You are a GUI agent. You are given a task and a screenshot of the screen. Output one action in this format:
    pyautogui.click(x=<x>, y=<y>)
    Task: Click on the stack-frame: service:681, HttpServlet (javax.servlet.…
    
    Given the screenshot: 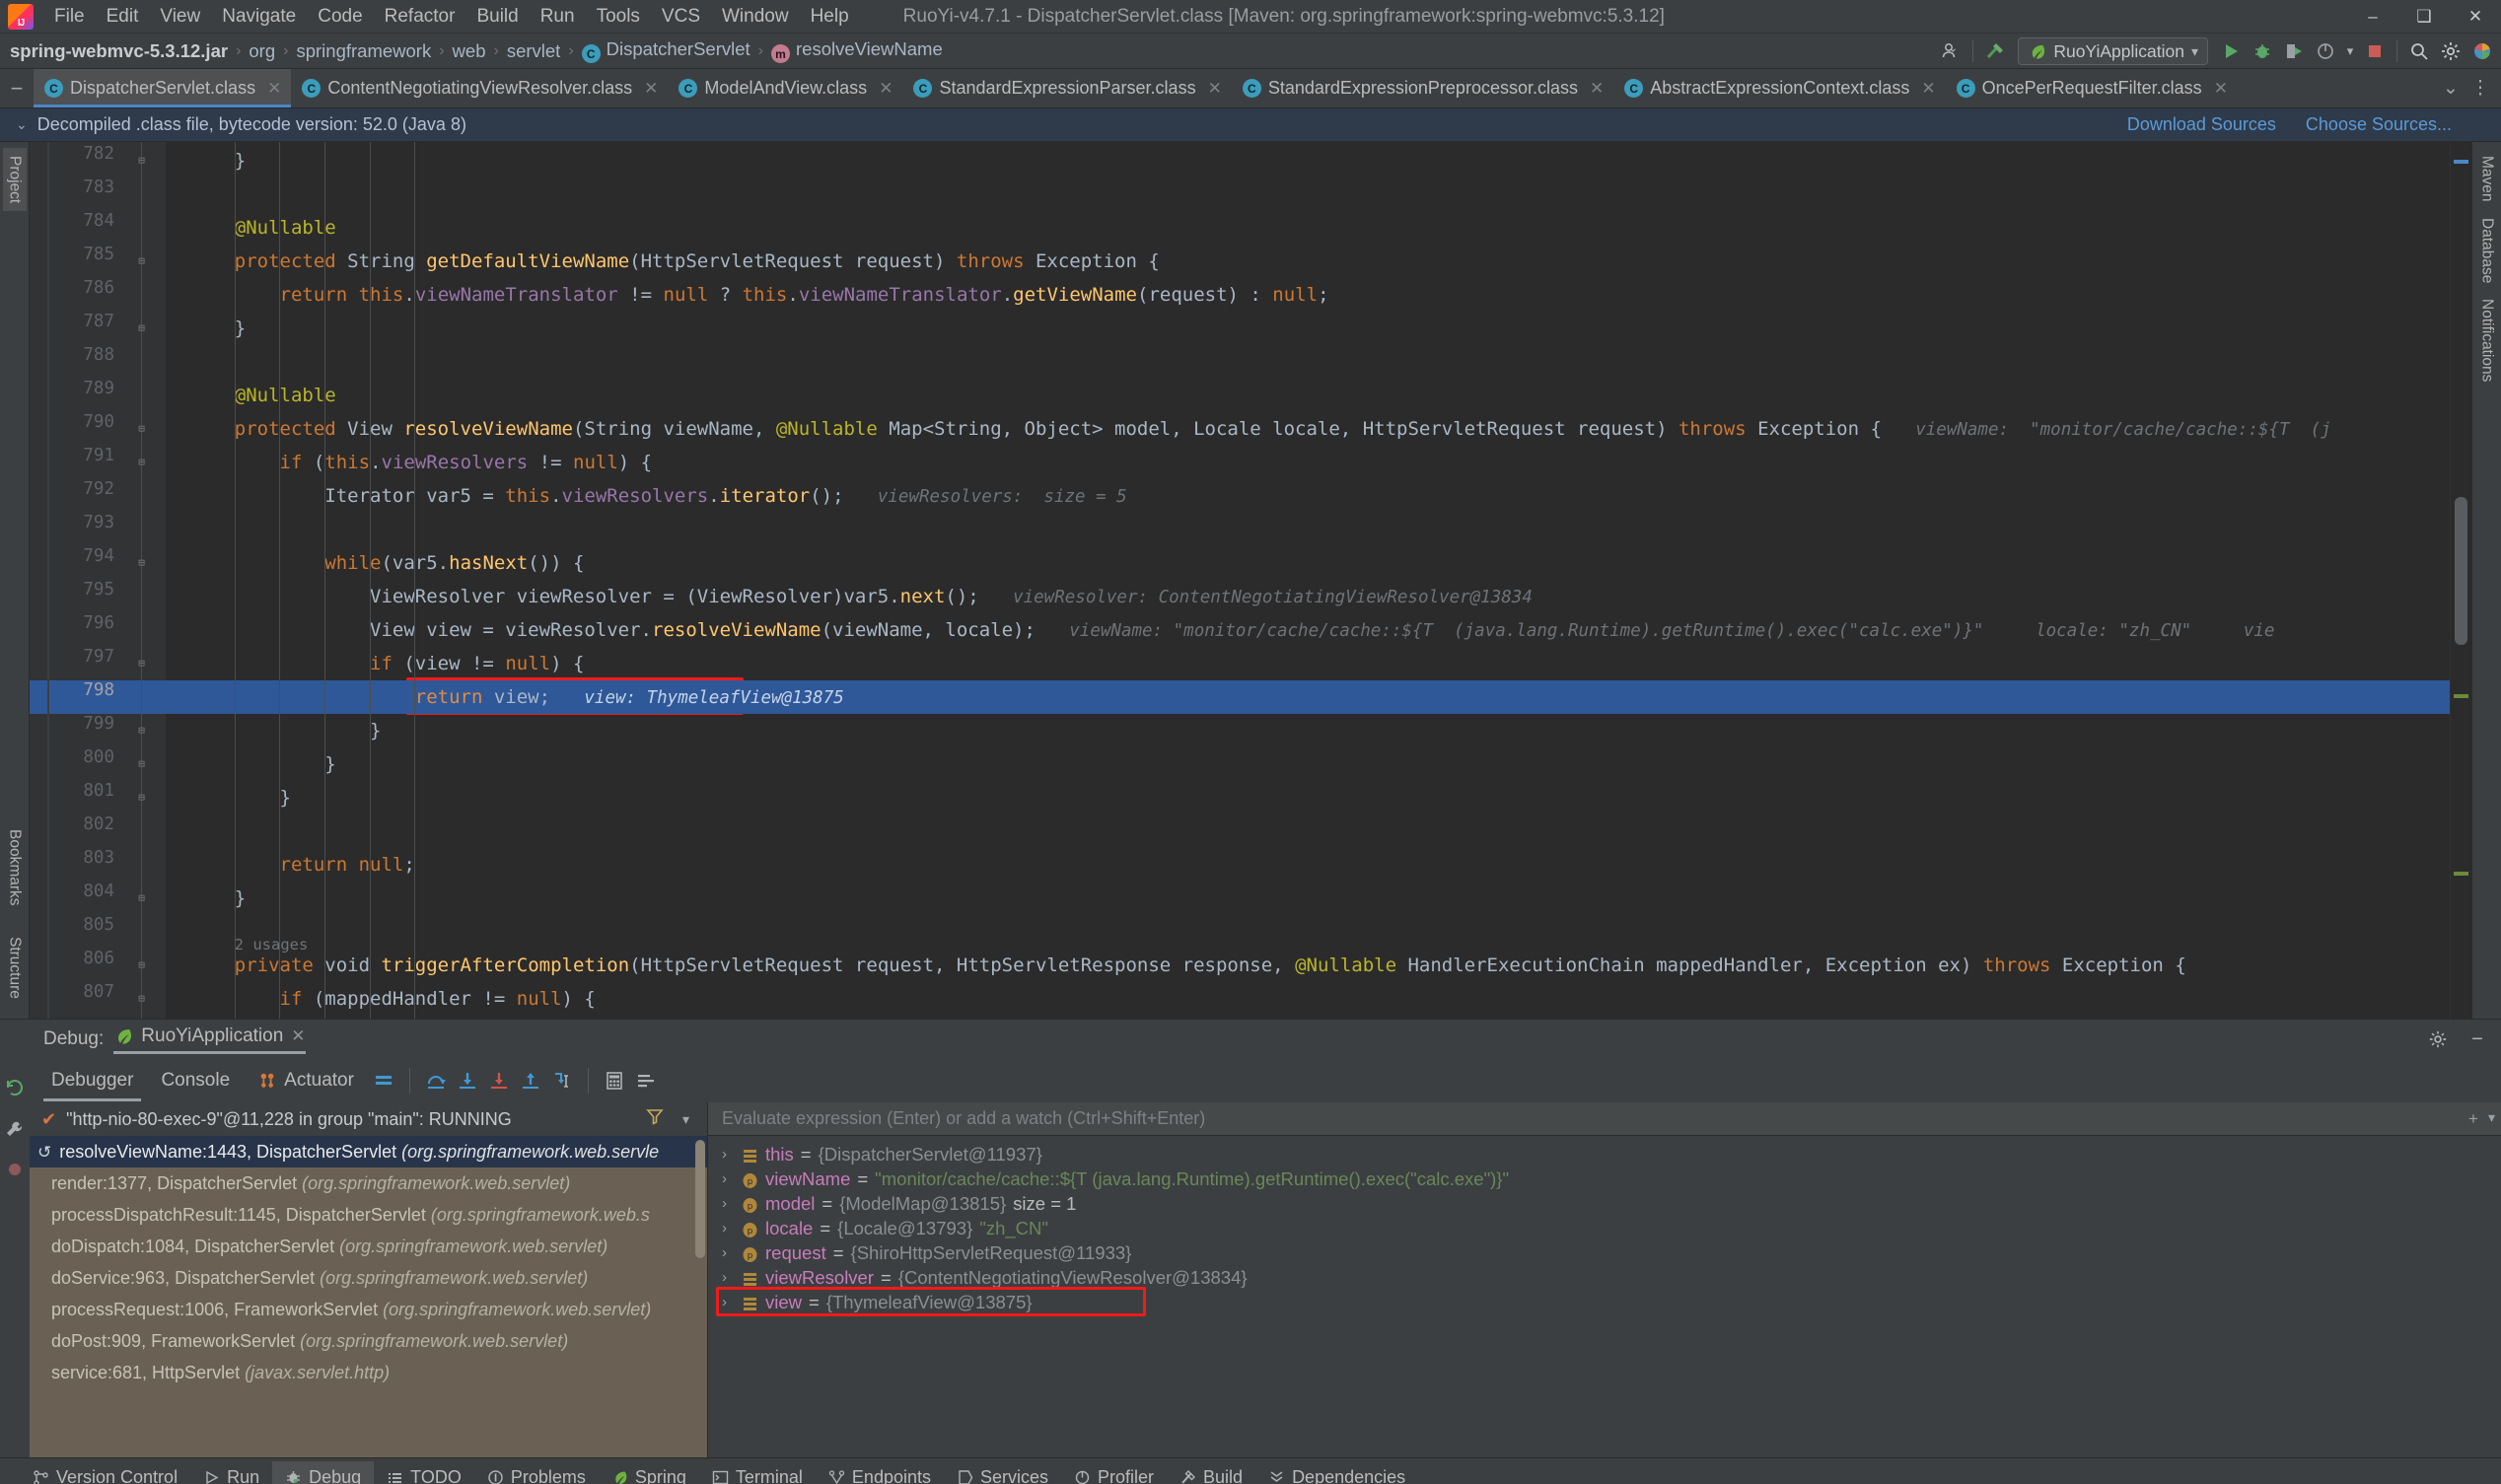 What is the action you would take?
    pyautogui.click(x=368, y=1372)
    